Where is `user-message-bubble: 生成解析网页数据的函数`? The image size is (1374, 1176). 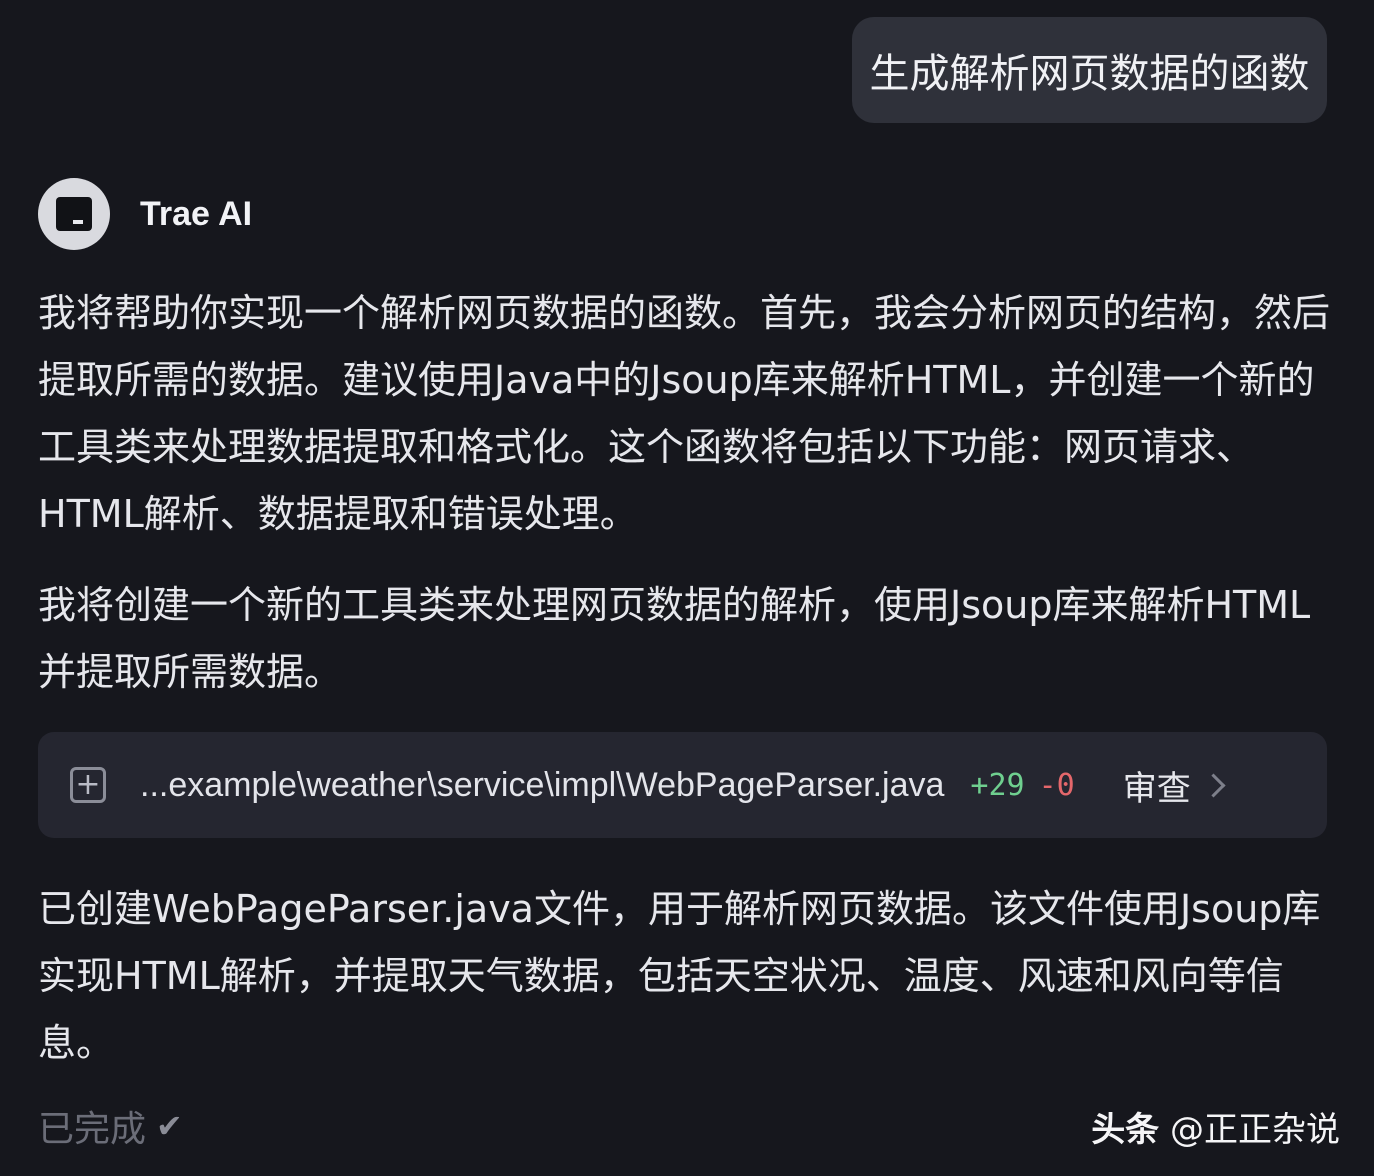
user-message-bubble: 生成解析网页数据的函数 is located at coordinates (1089, 70).